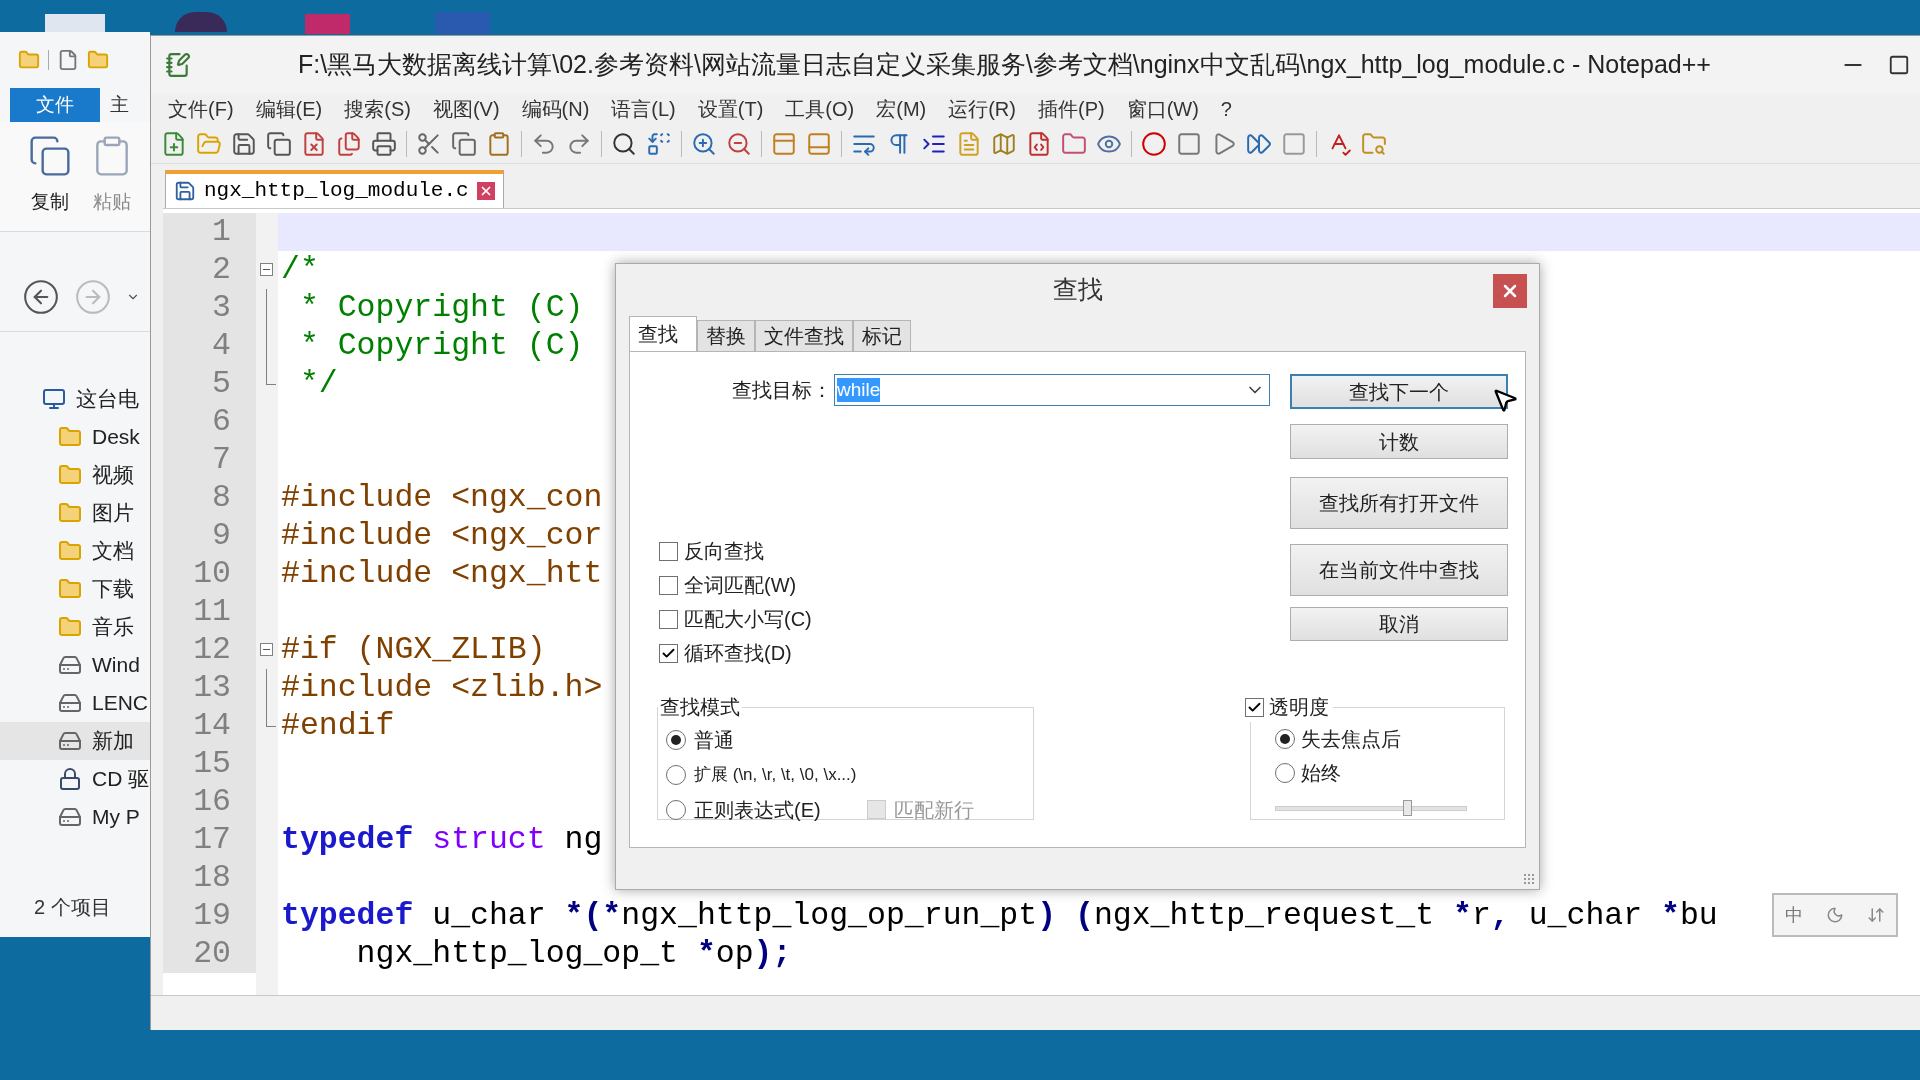  What do you see at coordinates (659, 143) in the screenshot?
I see `replace-icon` at bounding box center [659, 143].